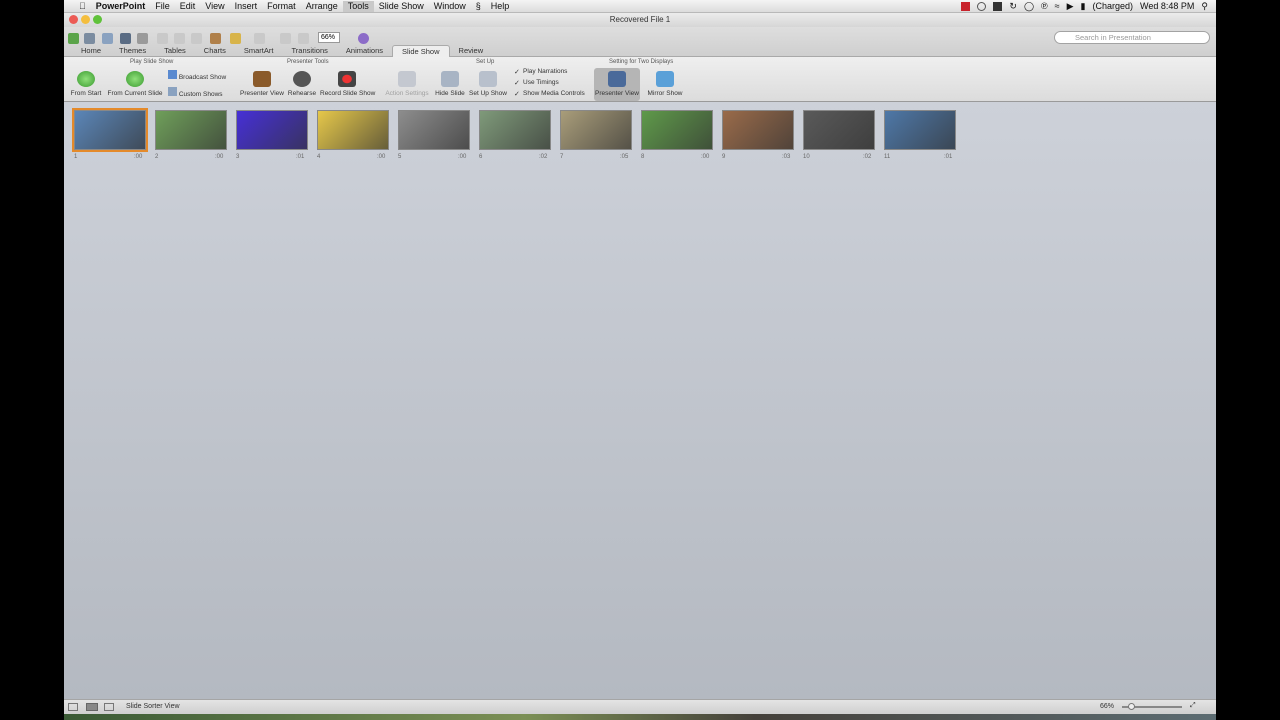 The image size is (1280, 720). What do you see at coordinates (201, 92) in the screenshot?
I see `custom-shows-button: Custom Shows` at bounding box center [201, 92].